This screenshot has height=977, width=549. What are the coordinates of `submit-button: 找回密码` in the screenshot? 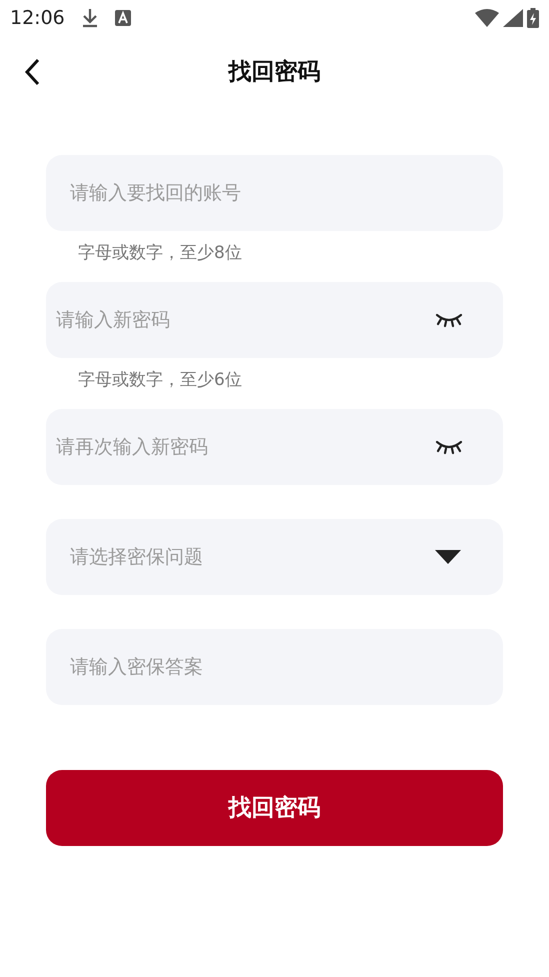 It's located at (274, 808).